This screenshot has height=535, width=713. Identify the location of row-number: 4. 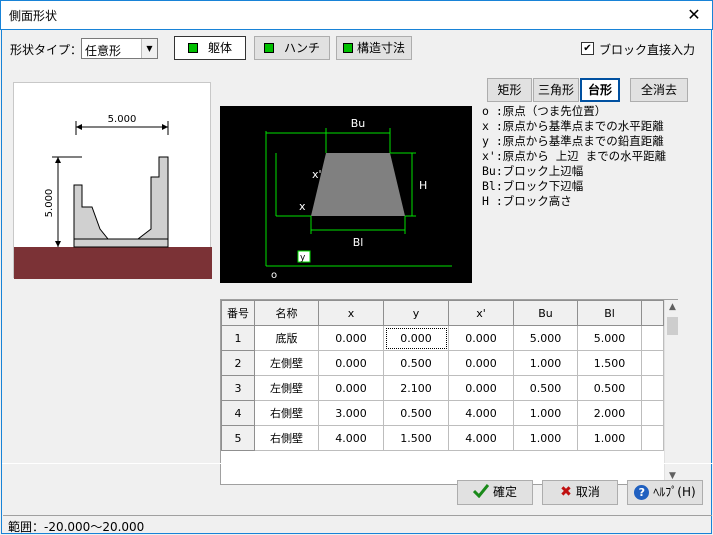
(238, 413).